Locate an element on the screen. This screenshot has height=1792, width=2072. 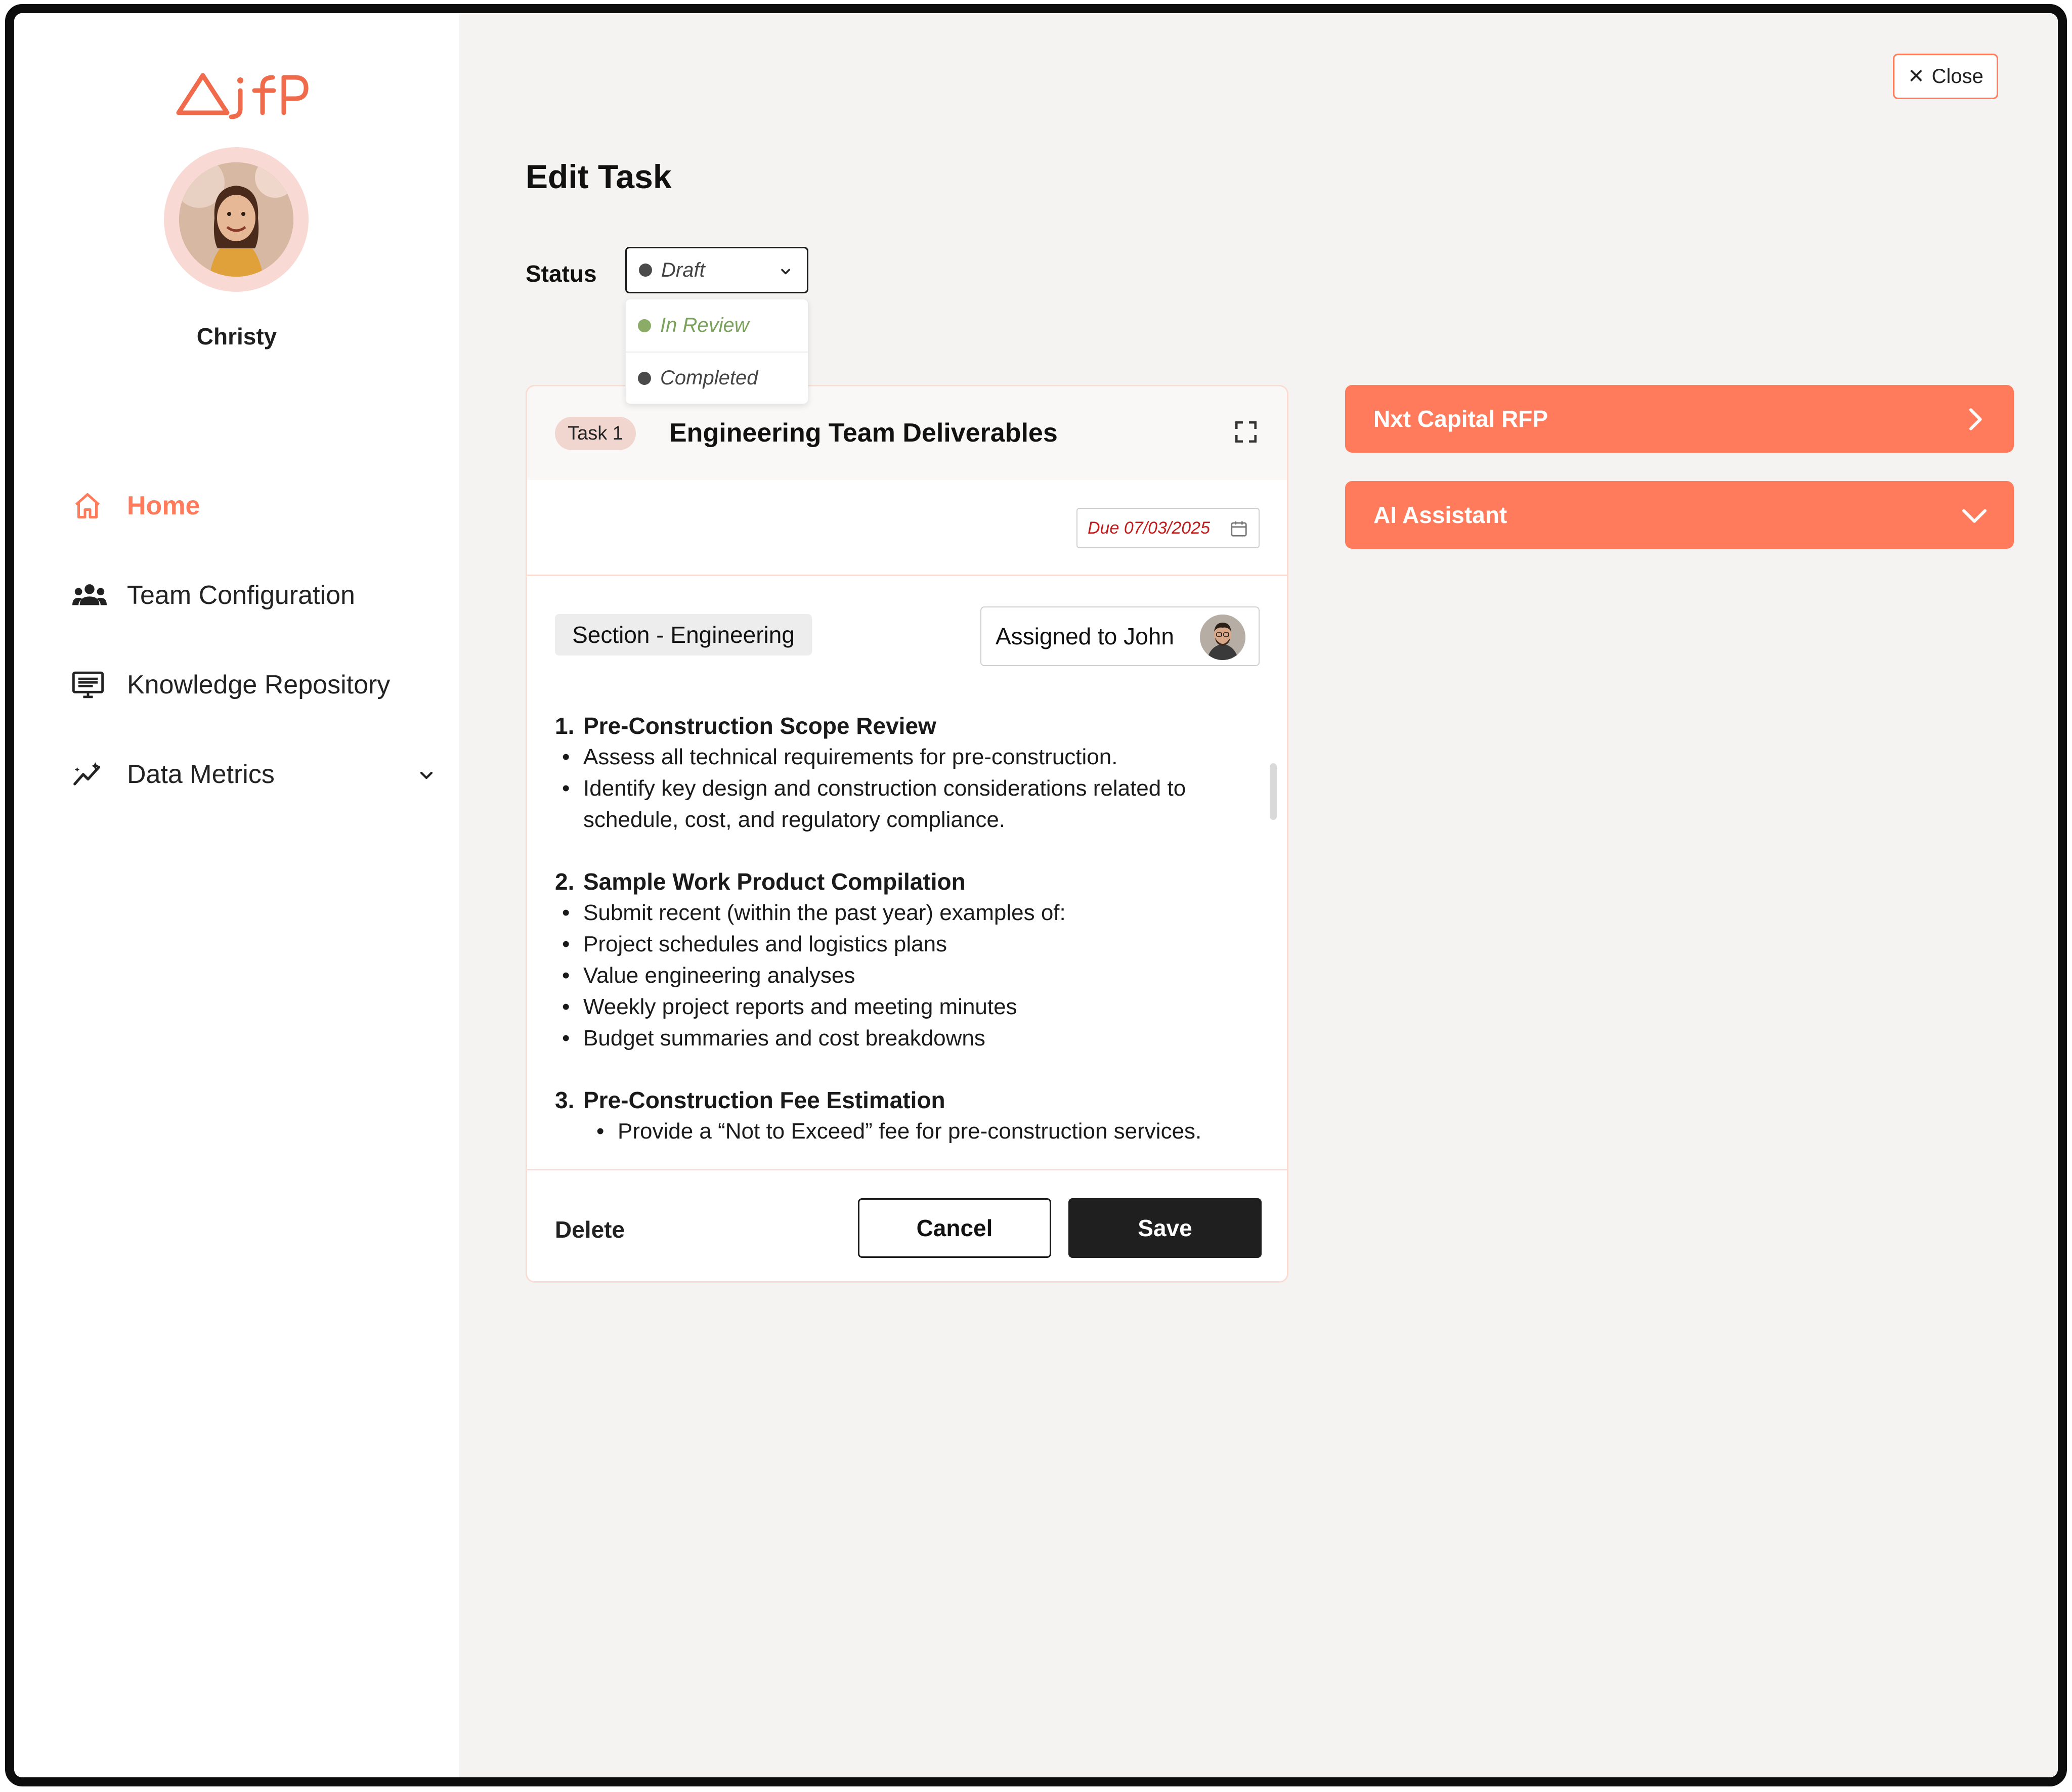
status-option-label: In Review is located at coordinates (705, 325).